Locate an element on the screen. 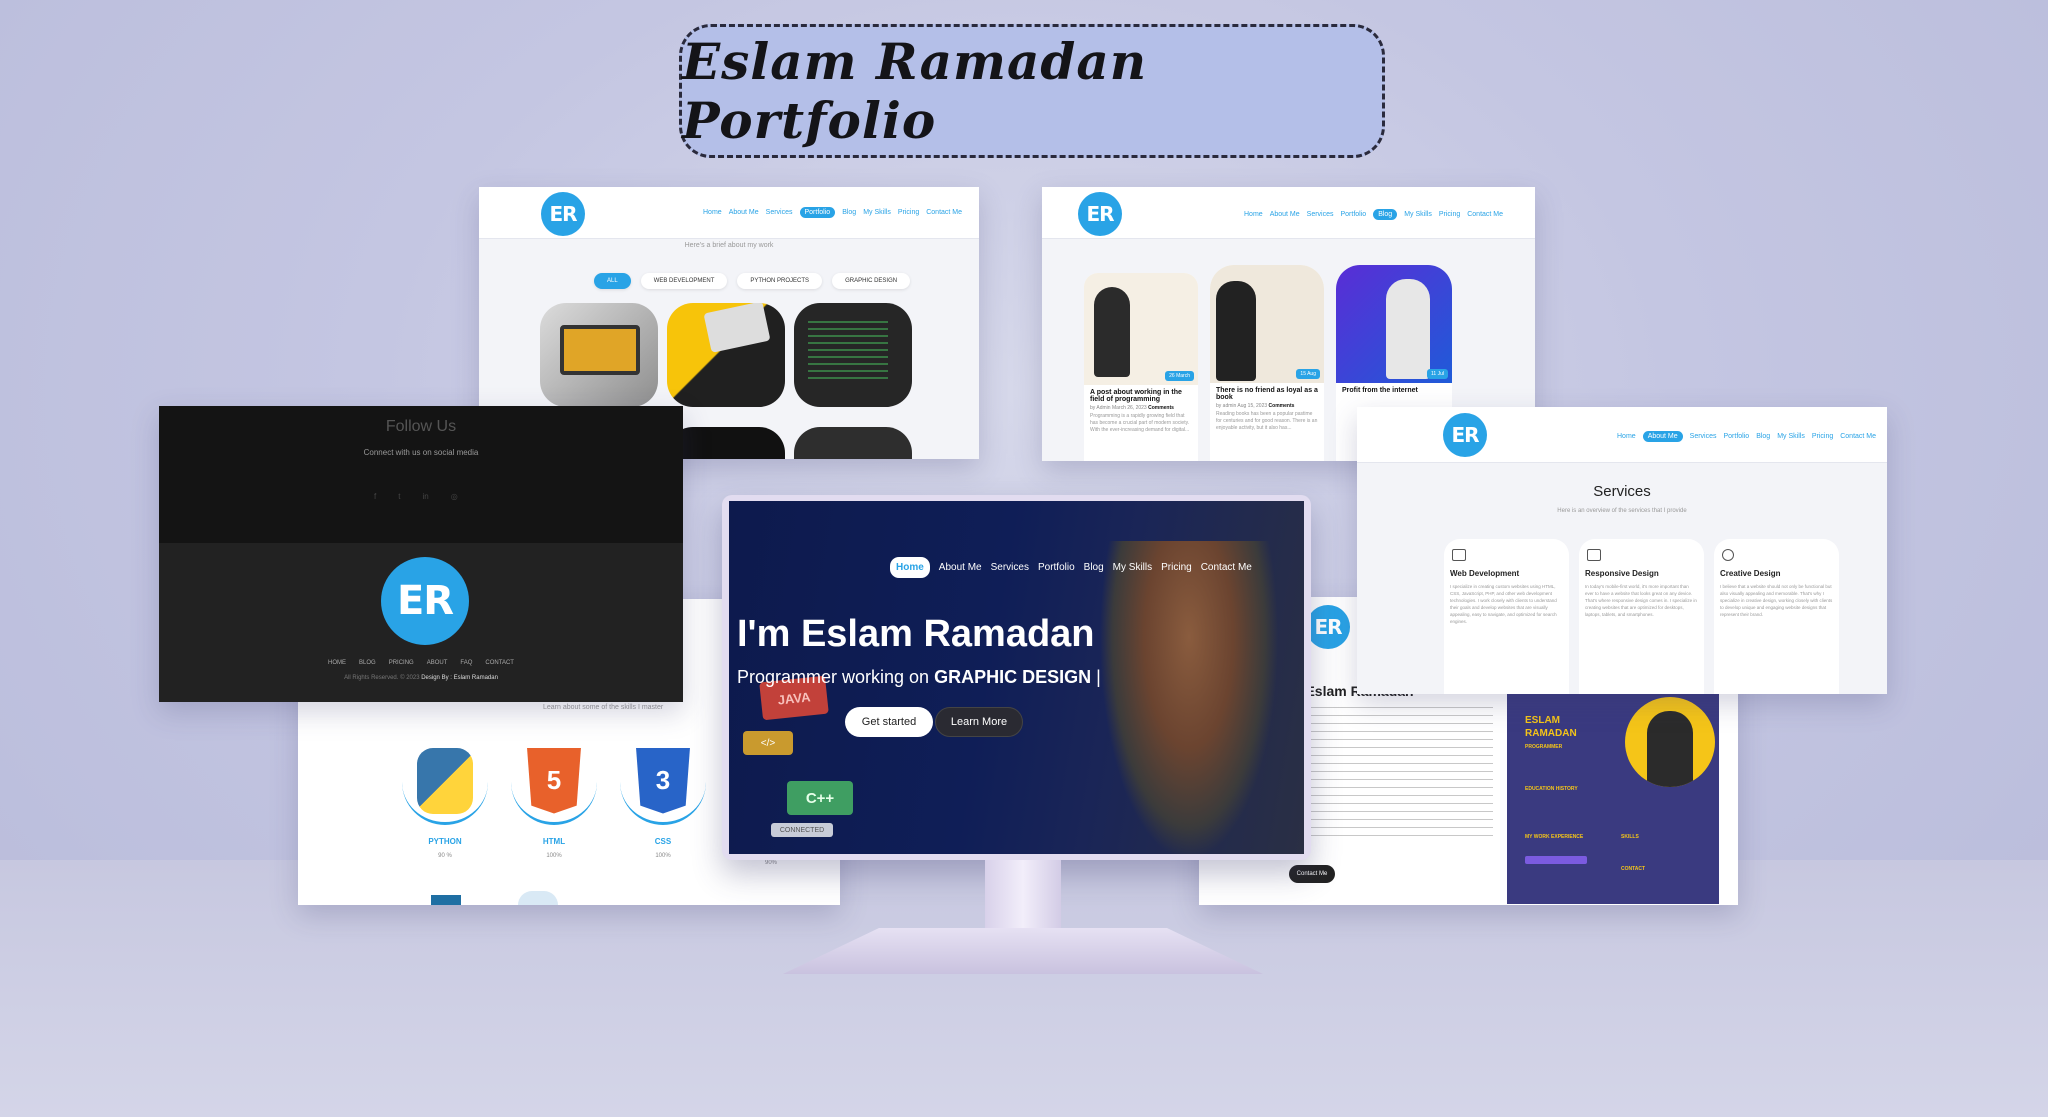 This screenshot has height=1117, width=2048. contact-me-button: Contact Me is located at coordinates (1312, 874).